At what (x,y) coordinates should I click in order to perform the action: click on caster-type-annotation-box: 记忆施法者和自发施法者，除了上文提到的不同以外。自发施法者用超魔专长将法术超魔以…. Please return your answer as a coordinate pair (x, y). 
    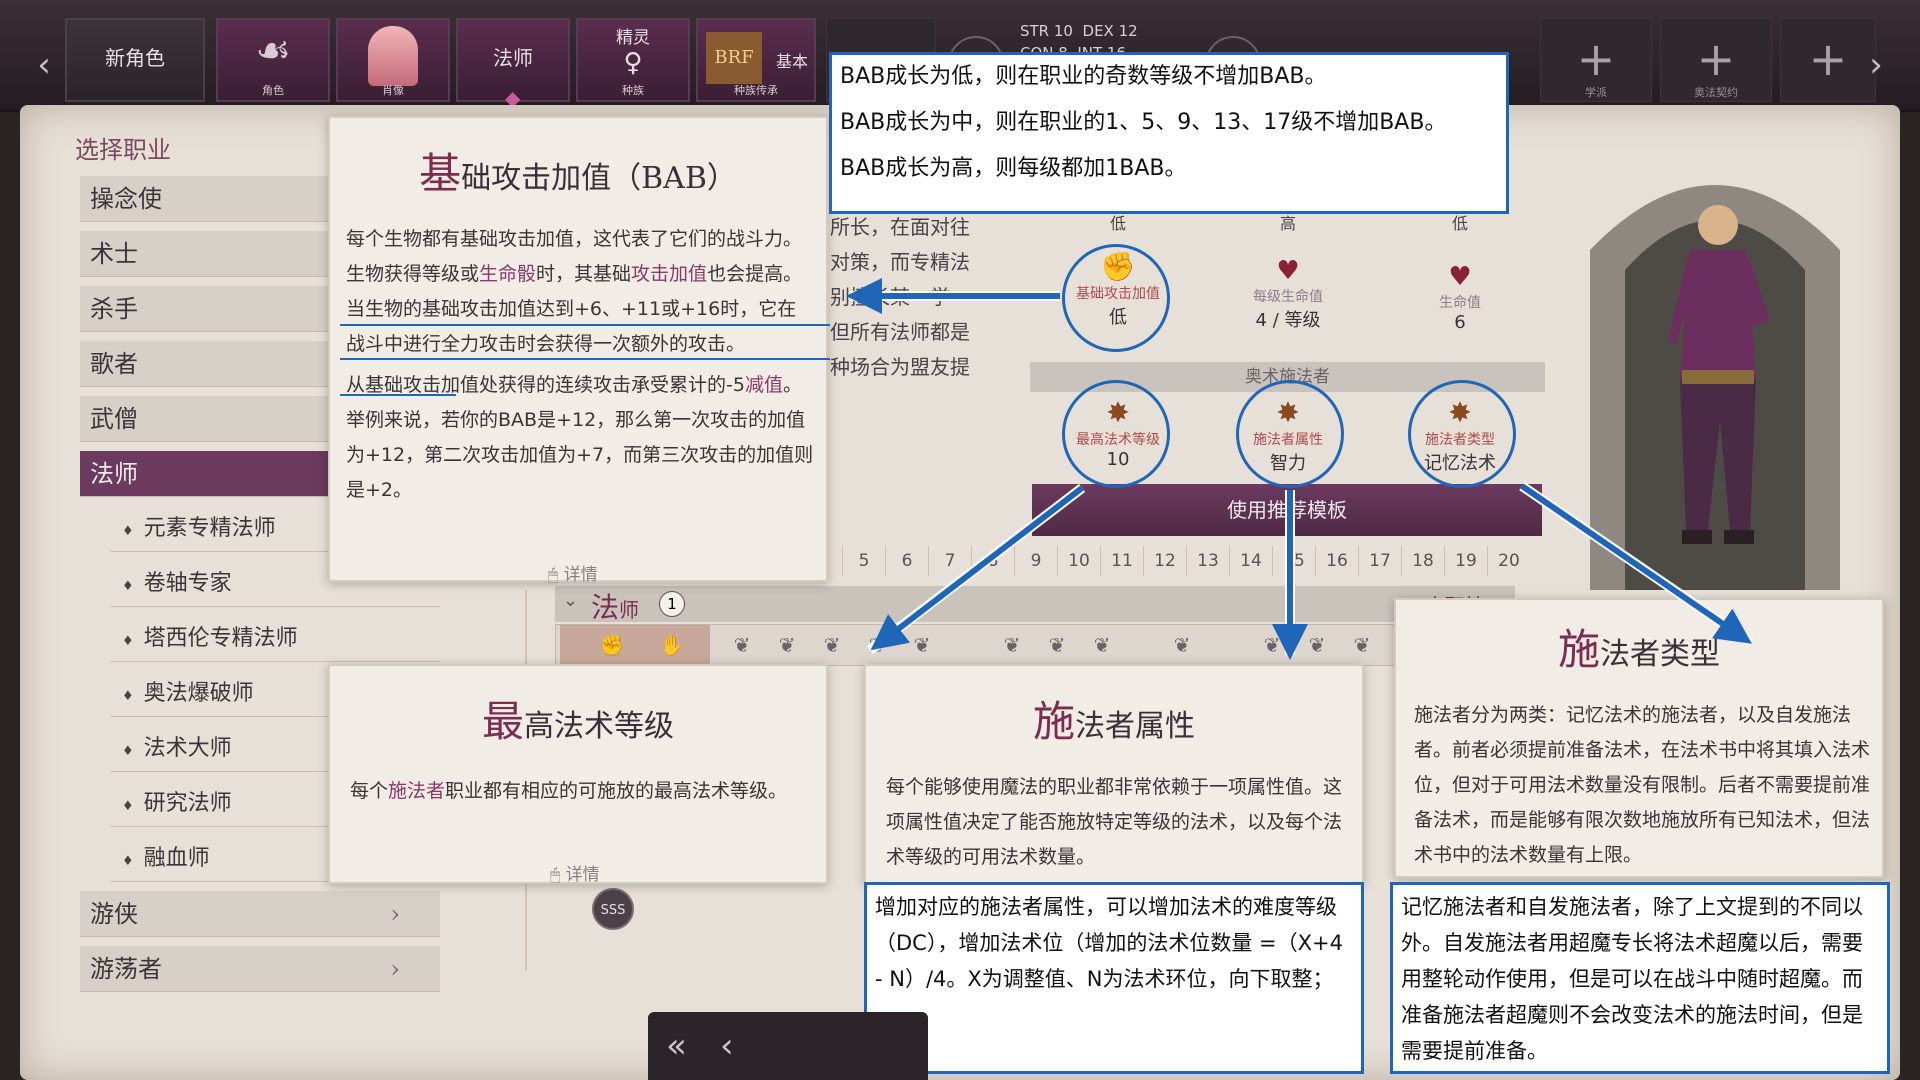
    Looking at the image, I should click on (1640, 978).